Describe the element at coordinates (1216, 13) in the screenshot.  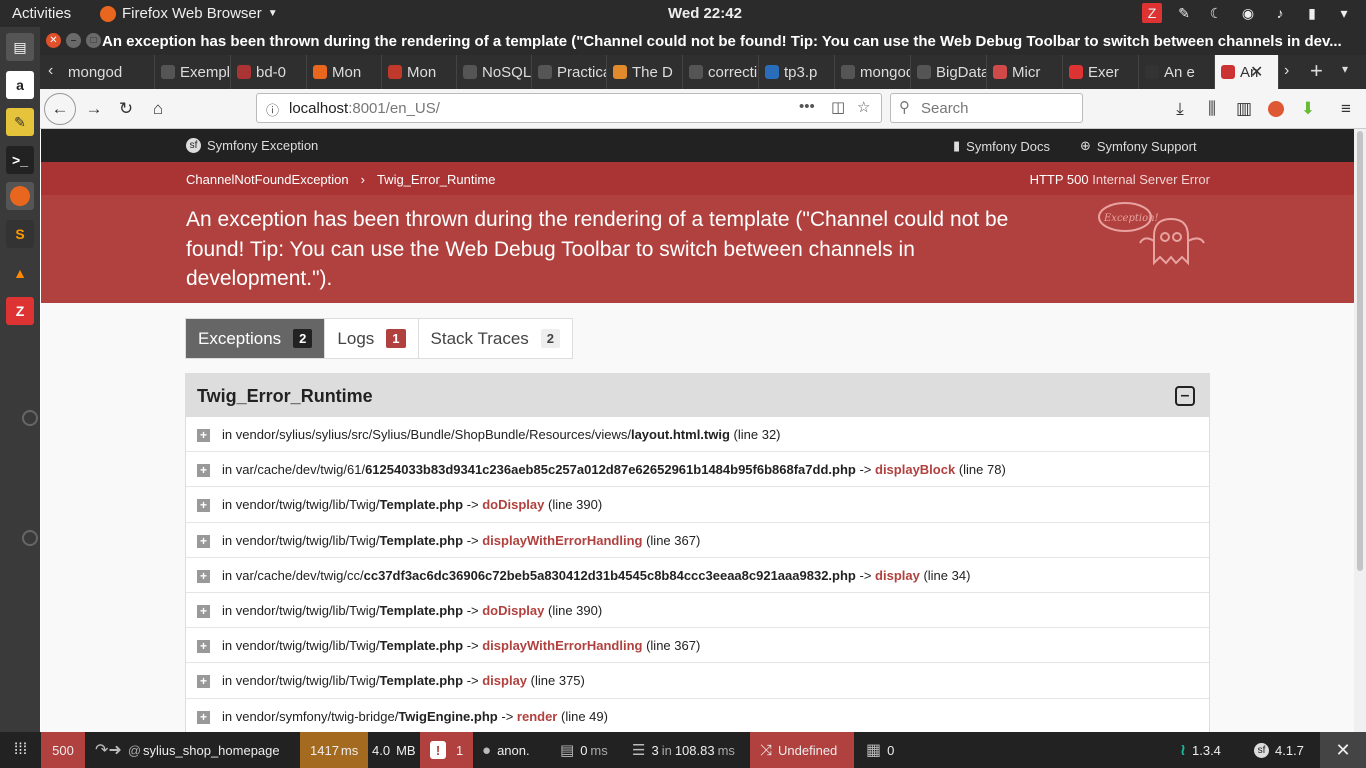
I see `night-light-icon: ☾` at that location.